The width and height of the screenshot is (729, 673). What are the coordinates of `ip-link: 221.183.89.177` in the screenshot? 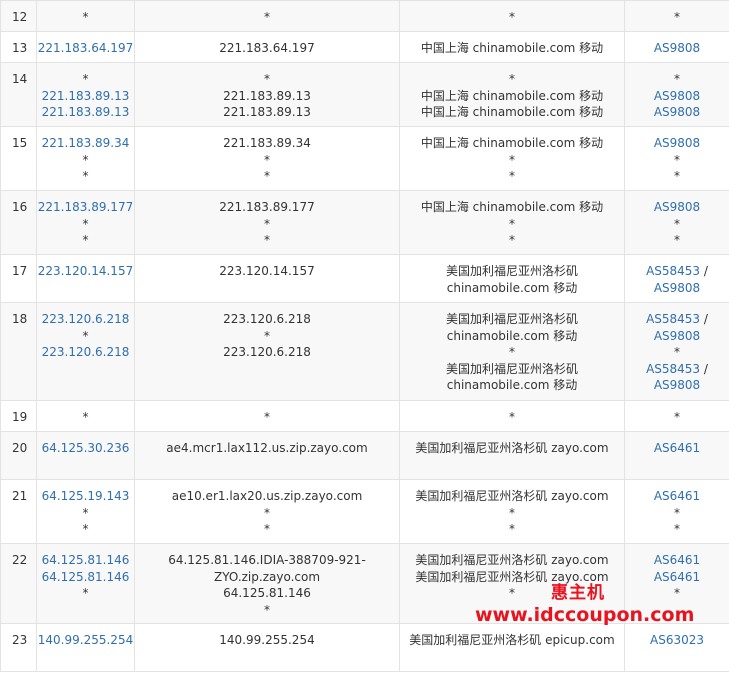 It's located at (85, 207).